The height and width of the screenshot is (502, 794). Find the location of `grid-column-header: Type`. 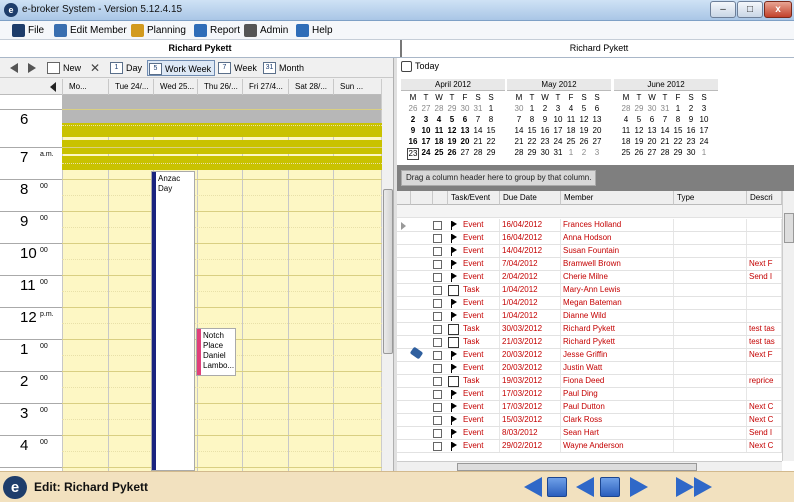

grid-column-header: Type is located at coordinates (710, 198).